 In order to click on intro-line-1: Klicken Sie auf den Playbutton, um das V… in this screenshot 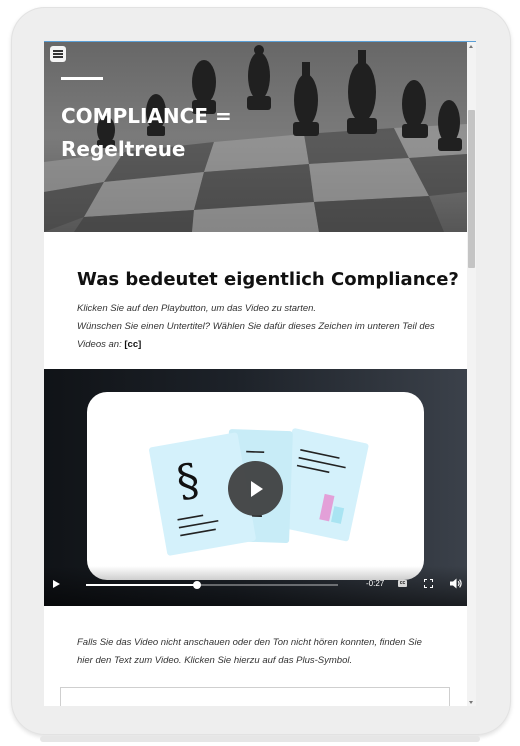, I will do `click(197, 308)`.